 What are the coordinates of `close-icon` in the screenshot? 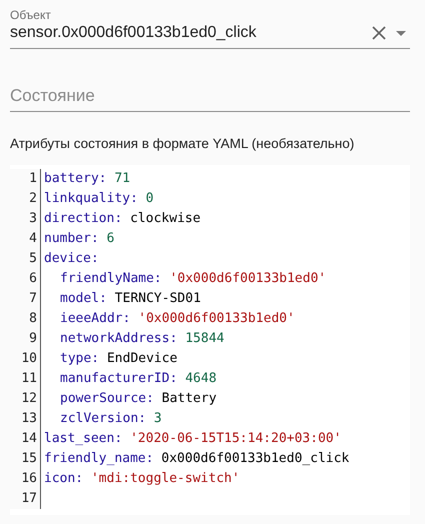 It's located at (379, 33).